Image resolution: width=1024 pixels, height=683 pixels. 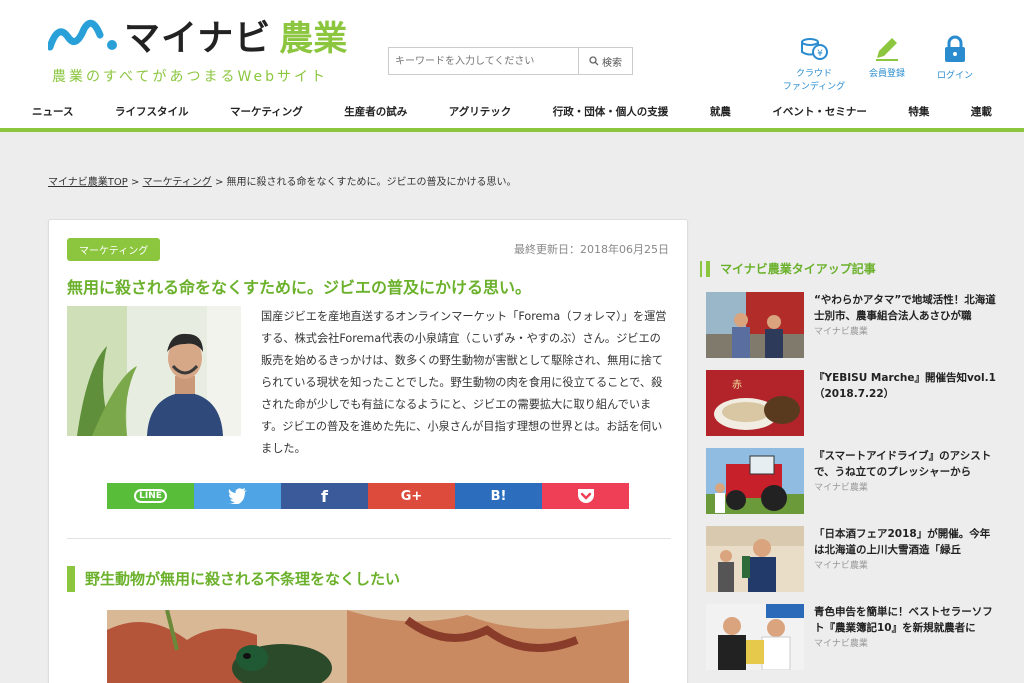 I want to click on twitter-bird-icon, so click(x=237, y=496).